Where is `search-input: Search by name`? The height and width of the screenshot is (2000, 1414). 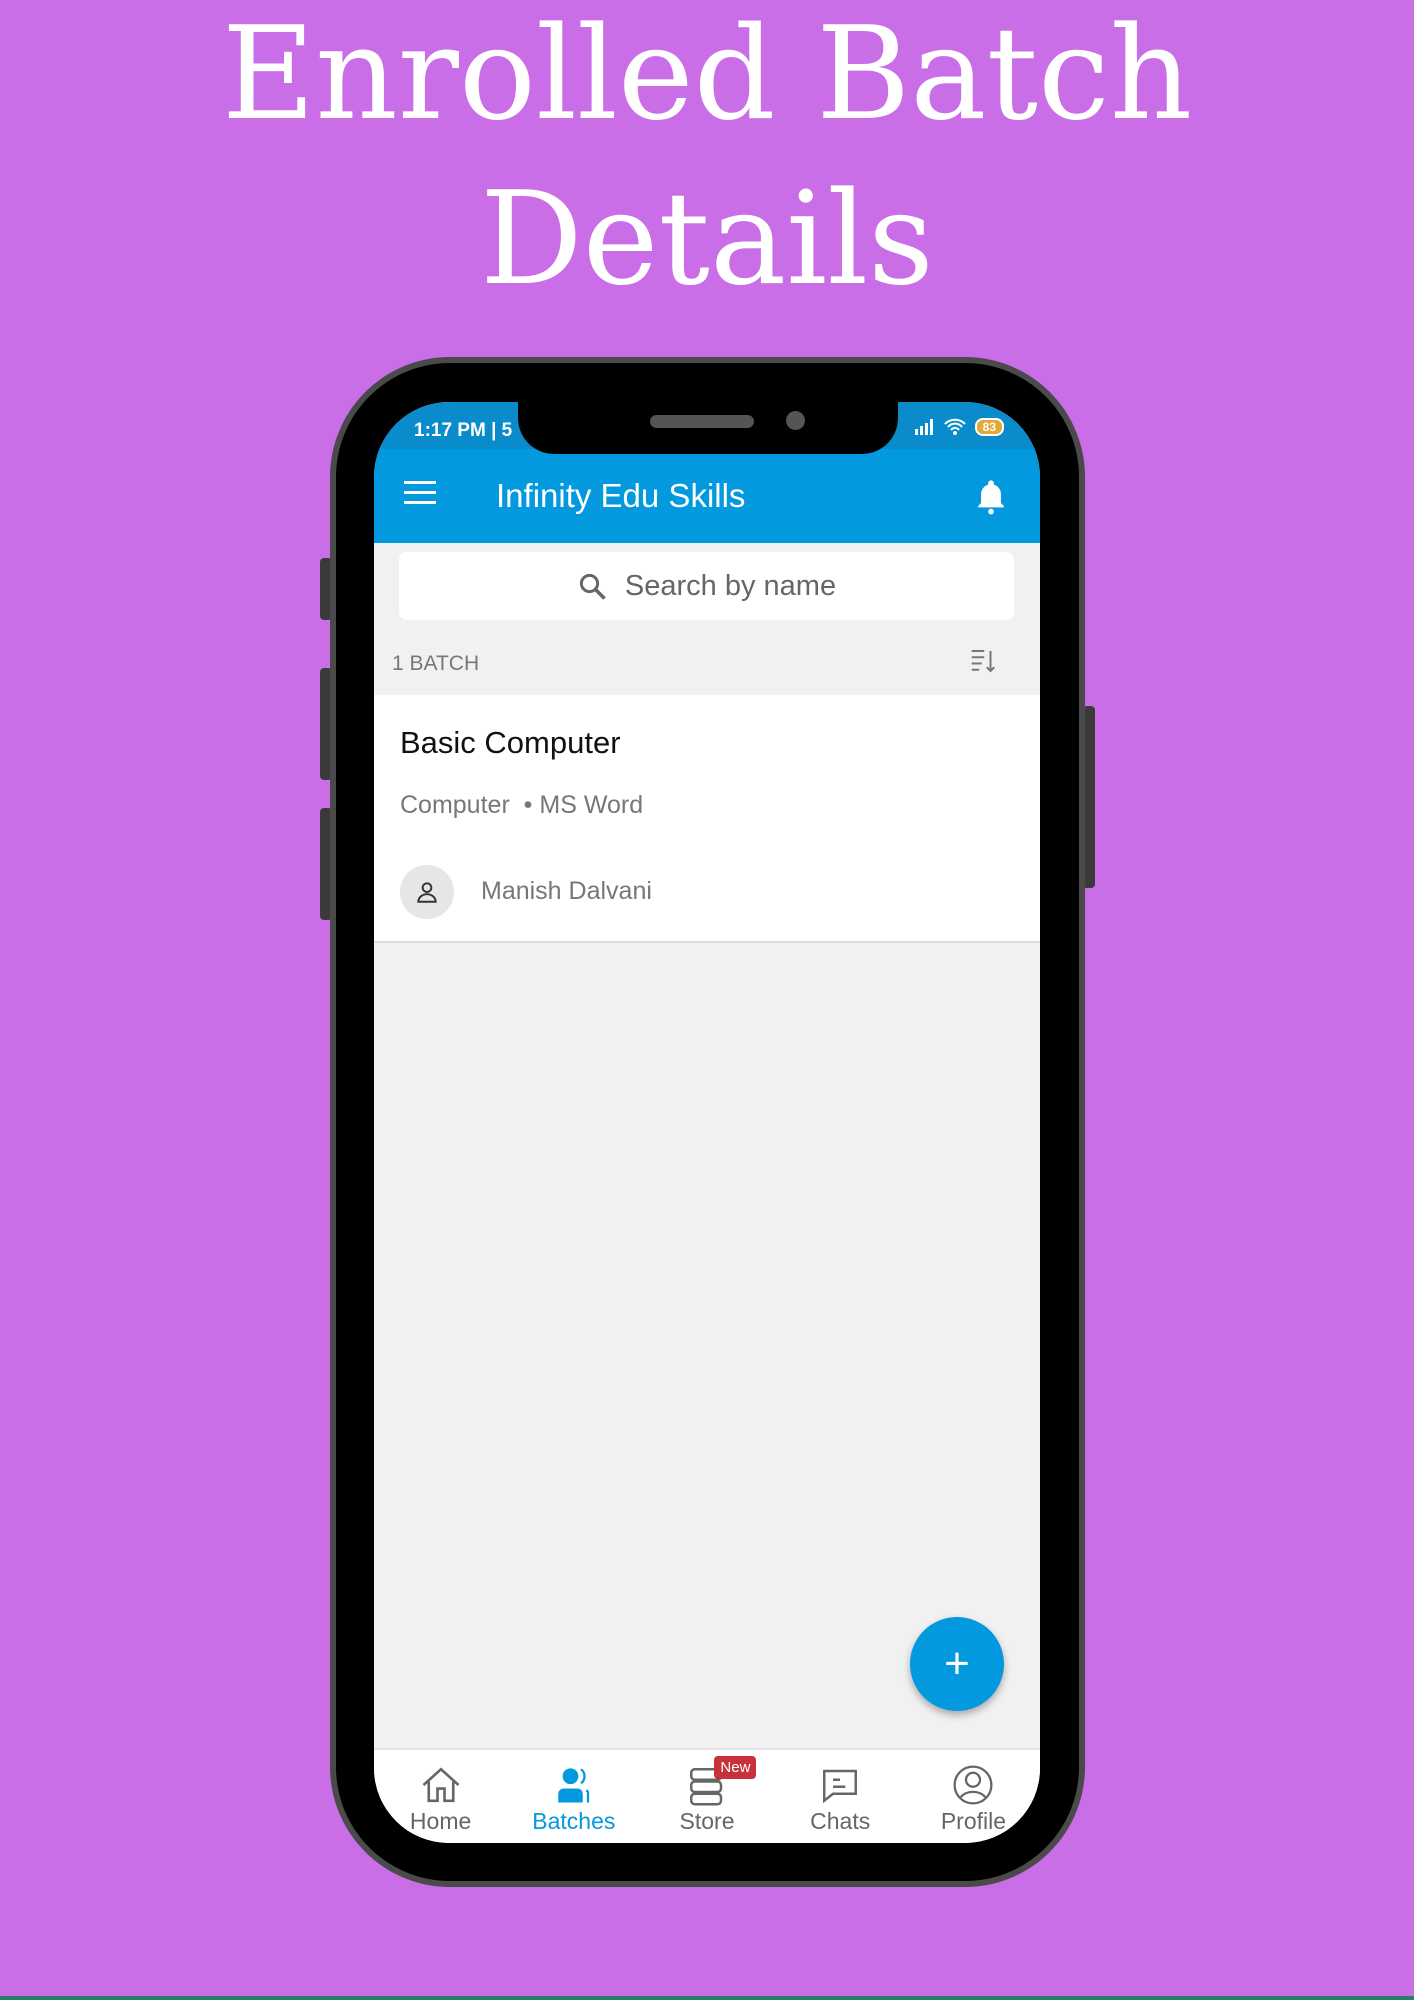 search-input: Search by name is located at coordinates (706, 586).